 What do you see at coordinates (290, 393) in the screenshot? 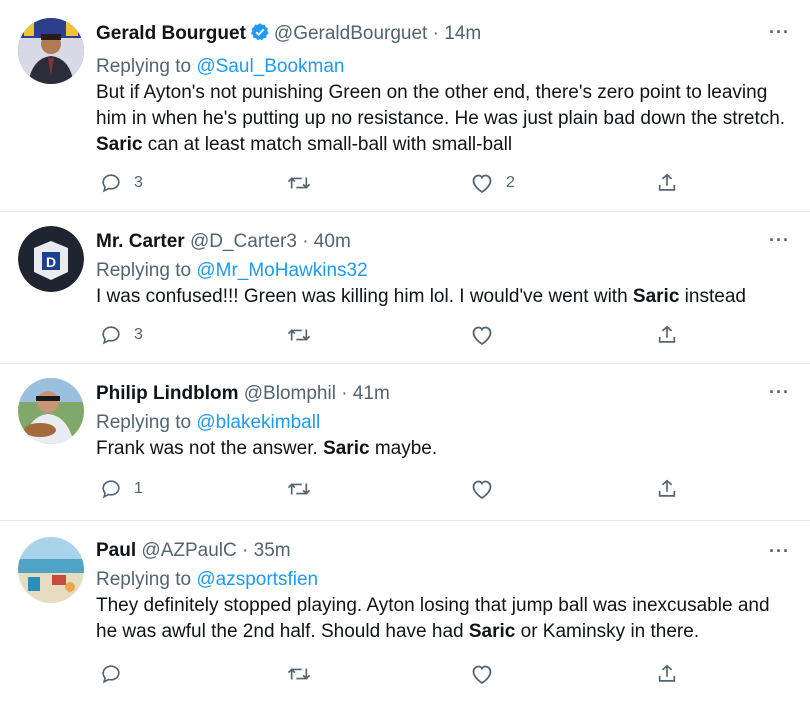
I see `user-handle: @Blomphil` at bounding box center [290, 393].